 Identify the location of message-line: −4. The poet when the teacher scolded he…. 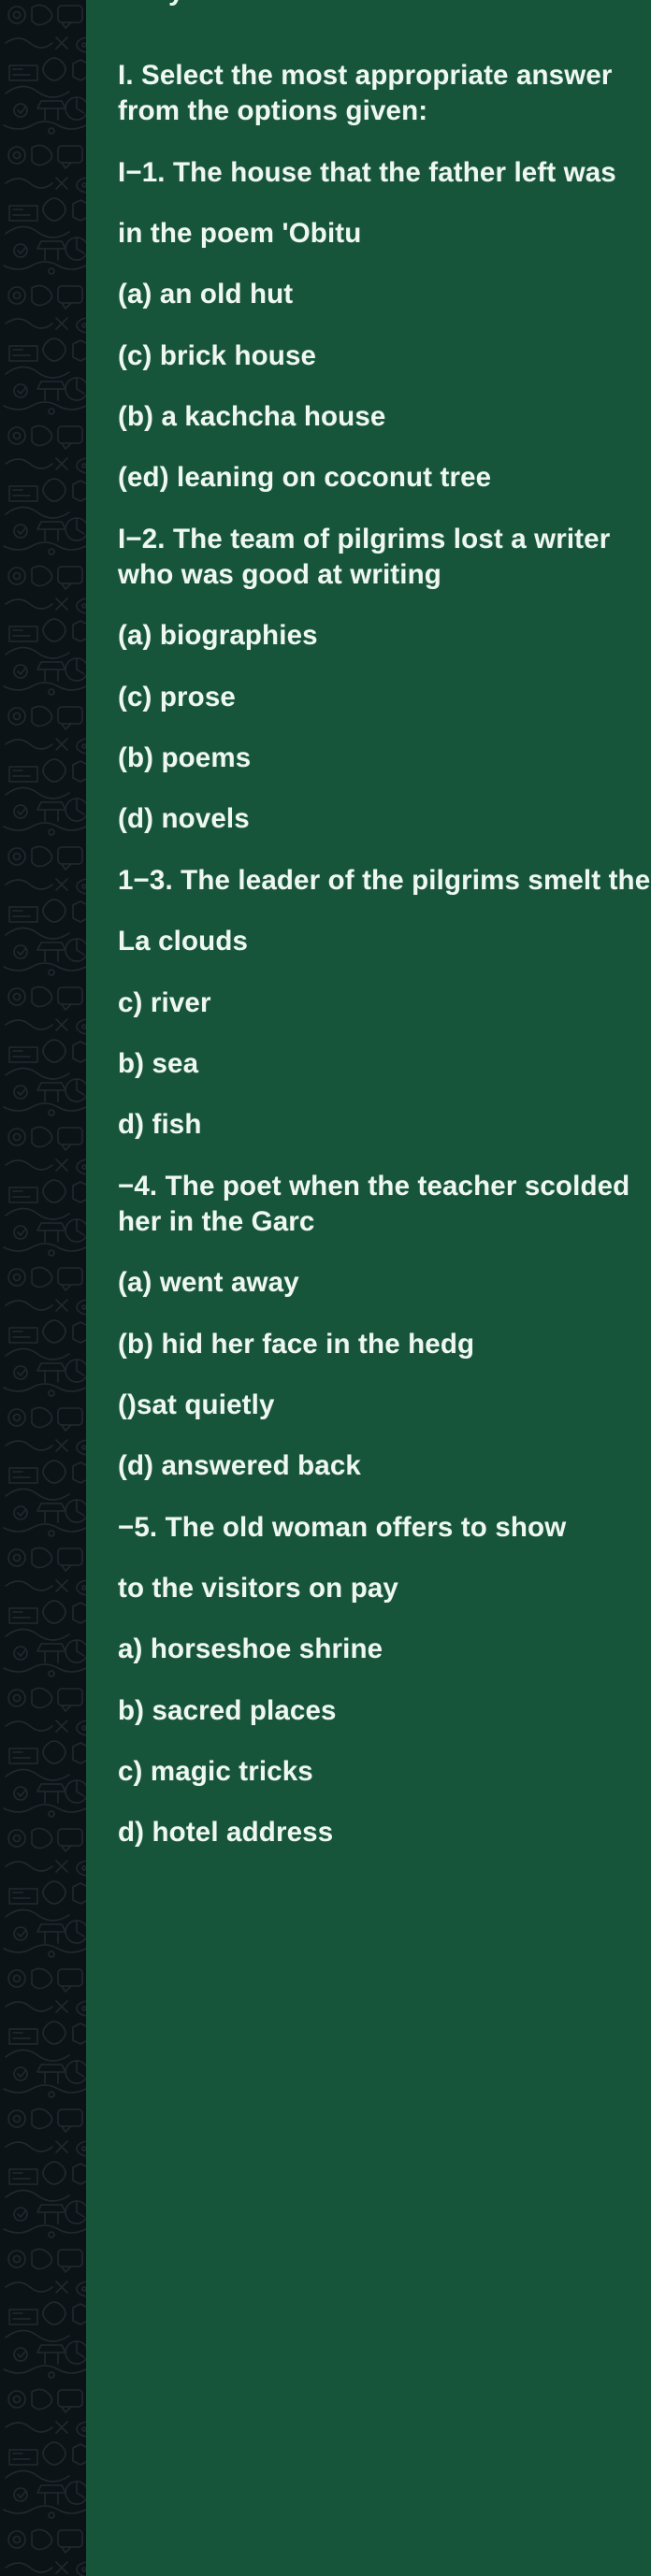
(378, 1203).